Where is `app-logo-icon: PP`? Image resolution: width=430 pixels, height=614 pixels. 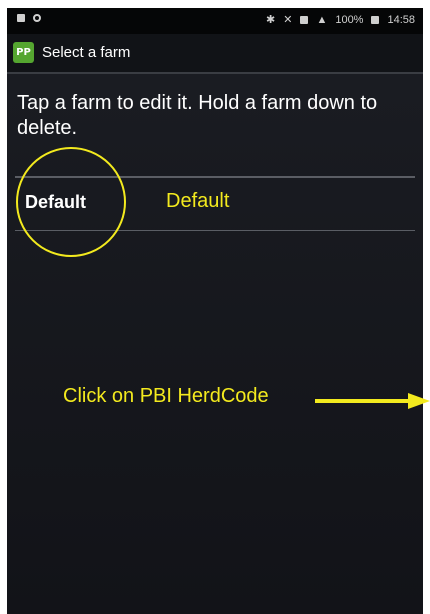 app-logo-icon: PP is located at coordinates (23, 52).